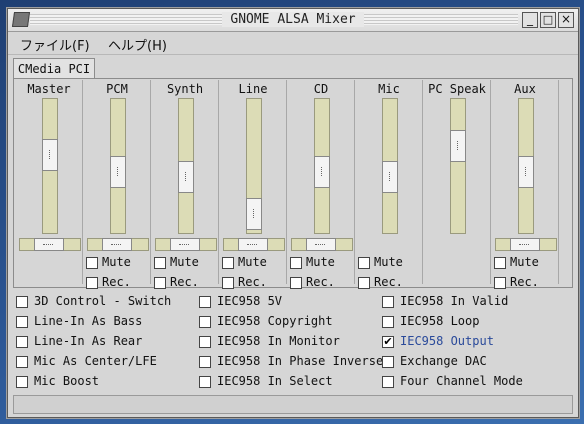 This screenshot has width=584, height=424. I want to click on channel-strip: Line Mute Rec., so click(253, 184).